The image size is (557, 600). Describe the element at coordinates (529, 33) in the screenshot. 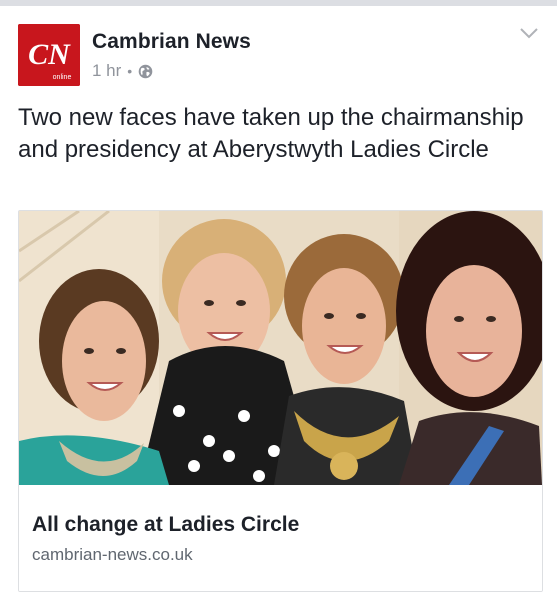

I see `chevron-down-icon` at that location.